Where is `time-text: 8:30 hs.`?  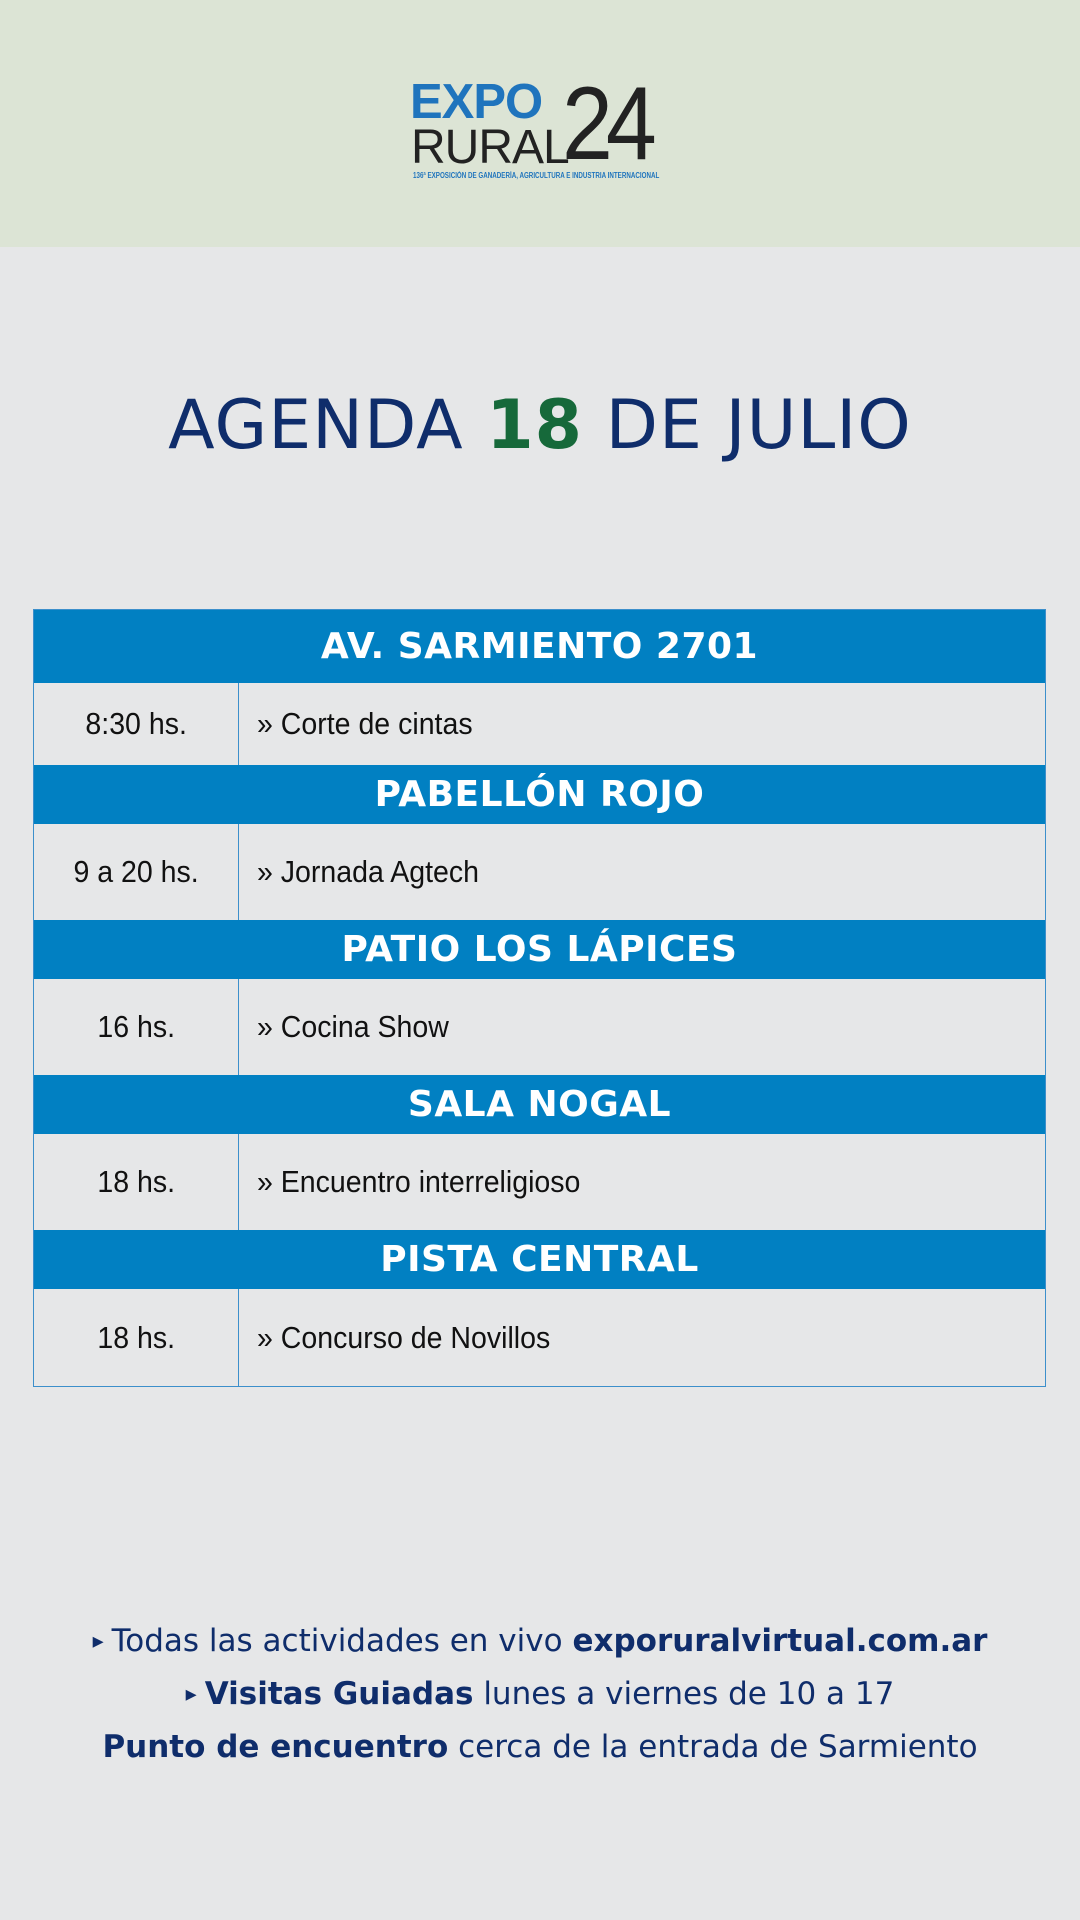
time-text: 8:30 hs. is located at coordinates (136, 723).